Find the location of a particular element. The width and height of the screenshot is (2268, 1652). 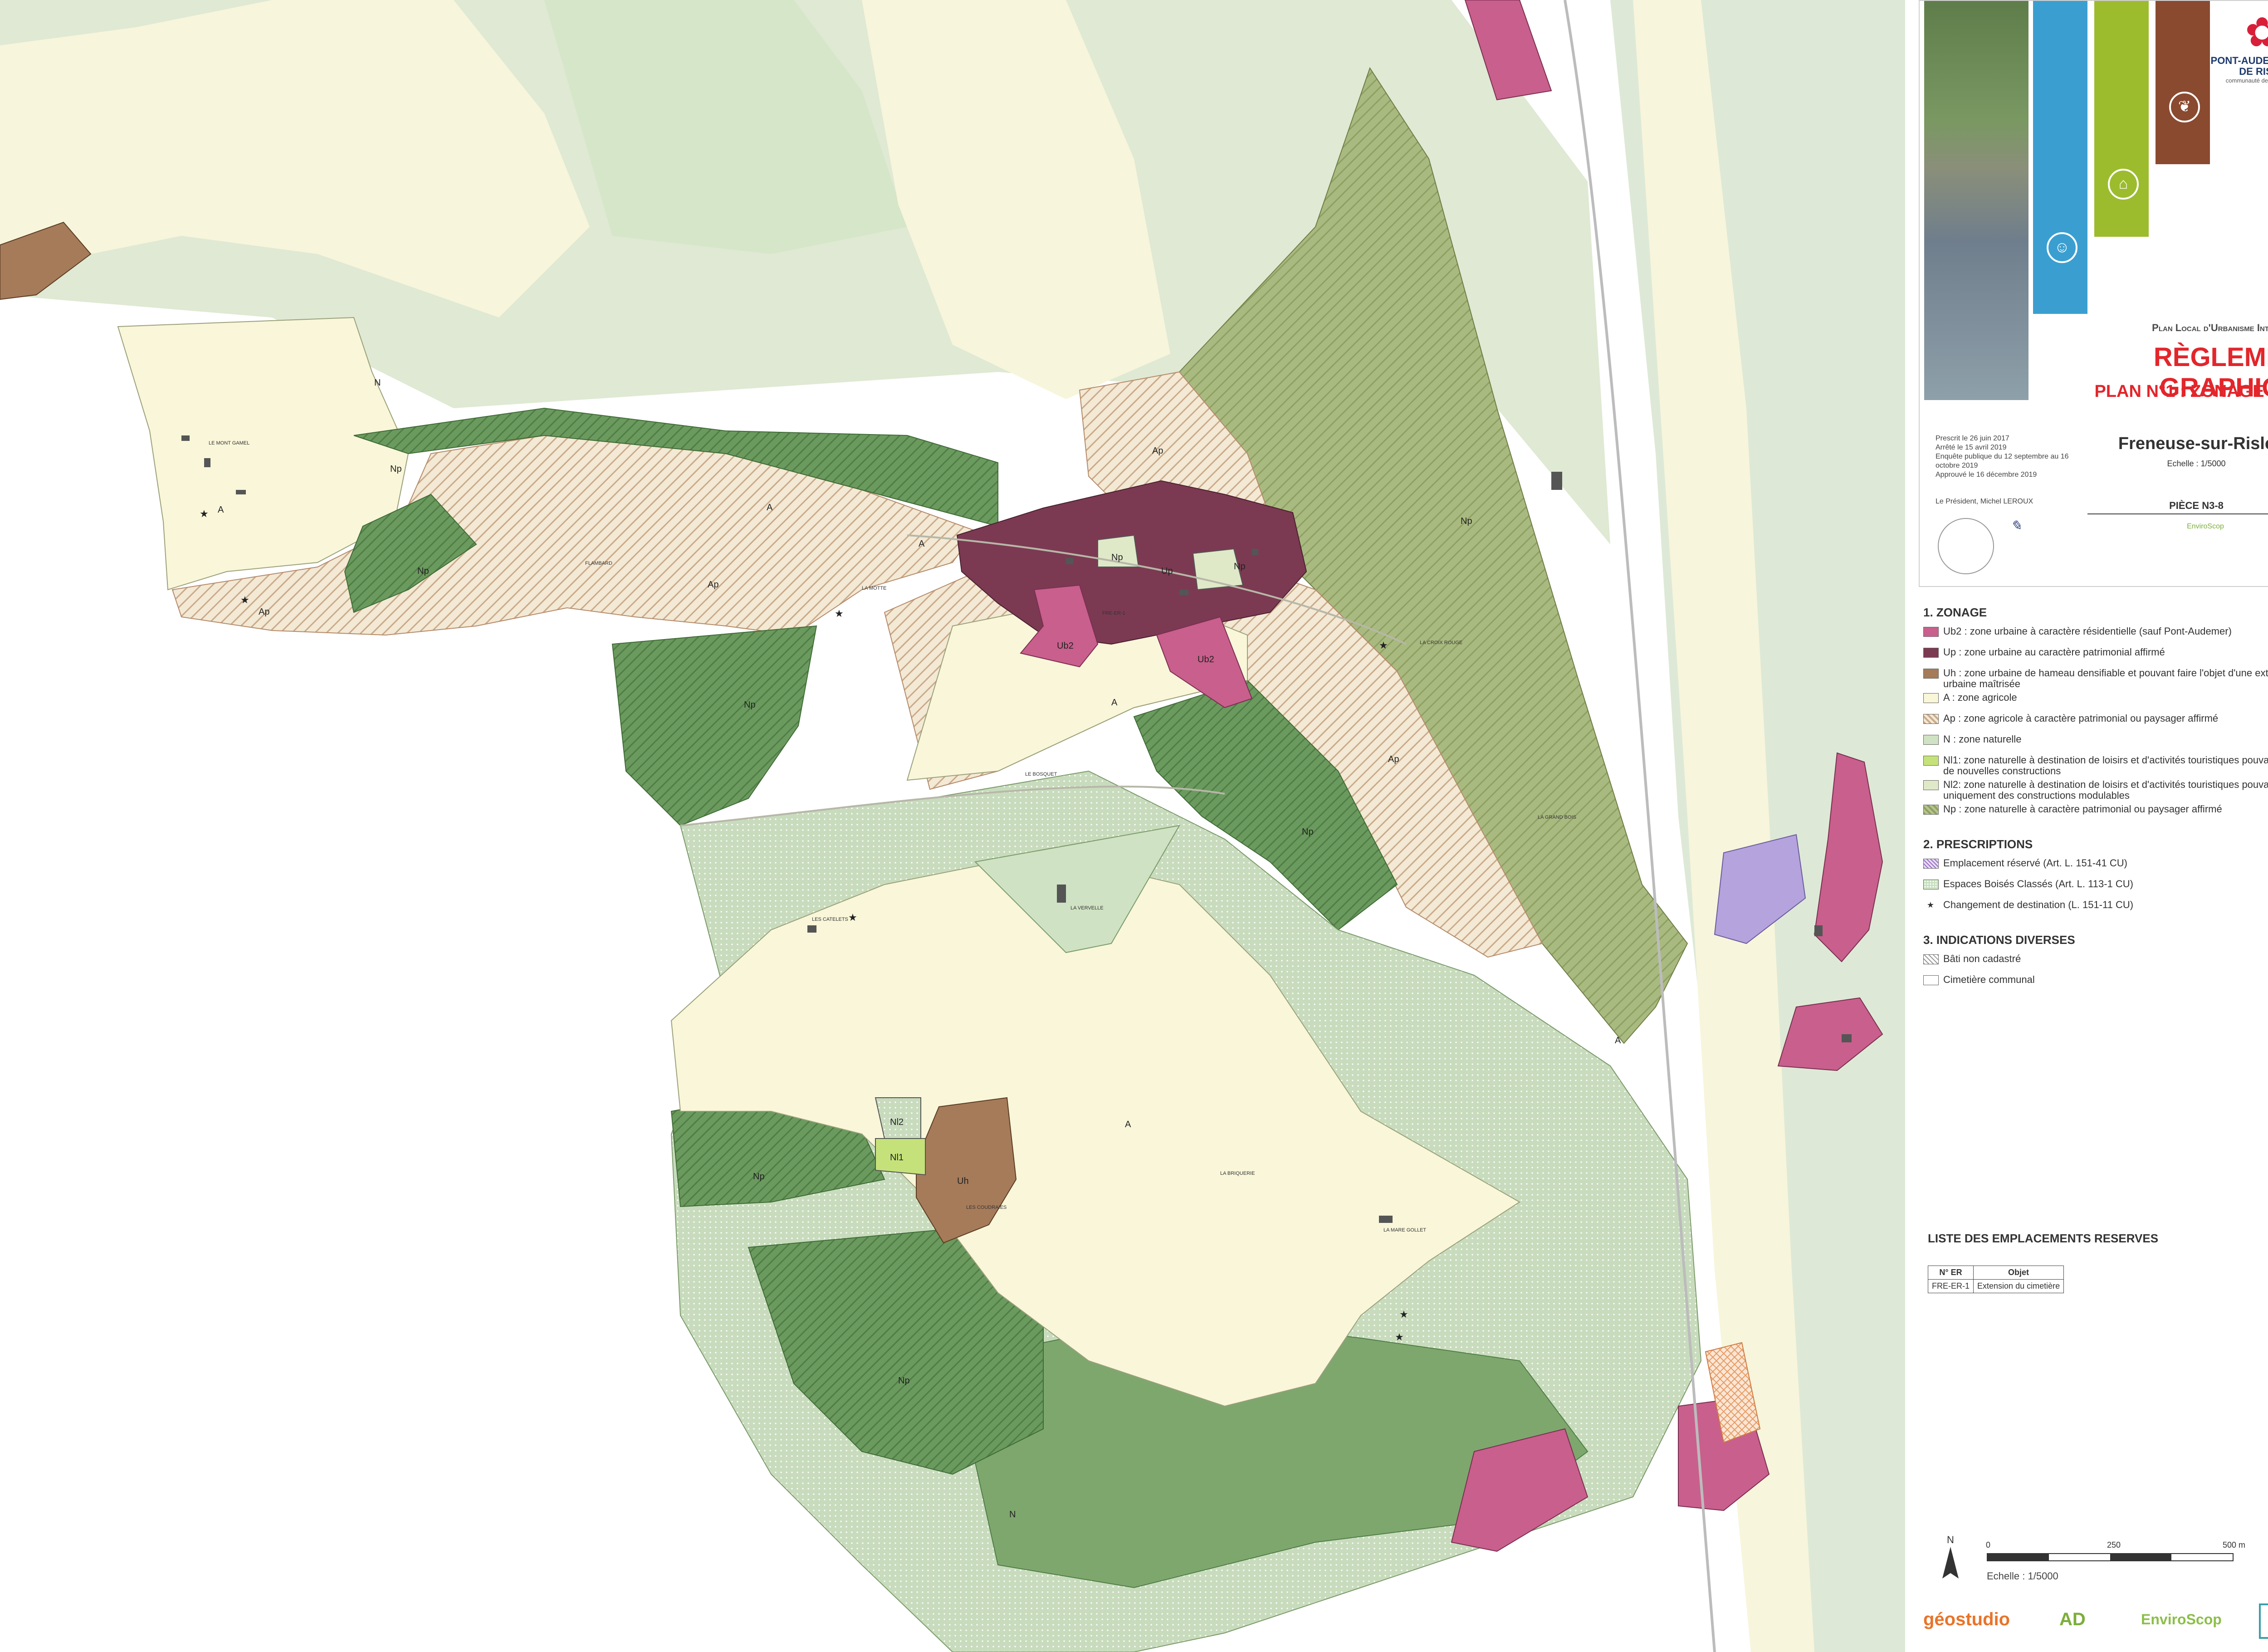

scale-tick-250: 250 is located at coordinates (2114, 1544).